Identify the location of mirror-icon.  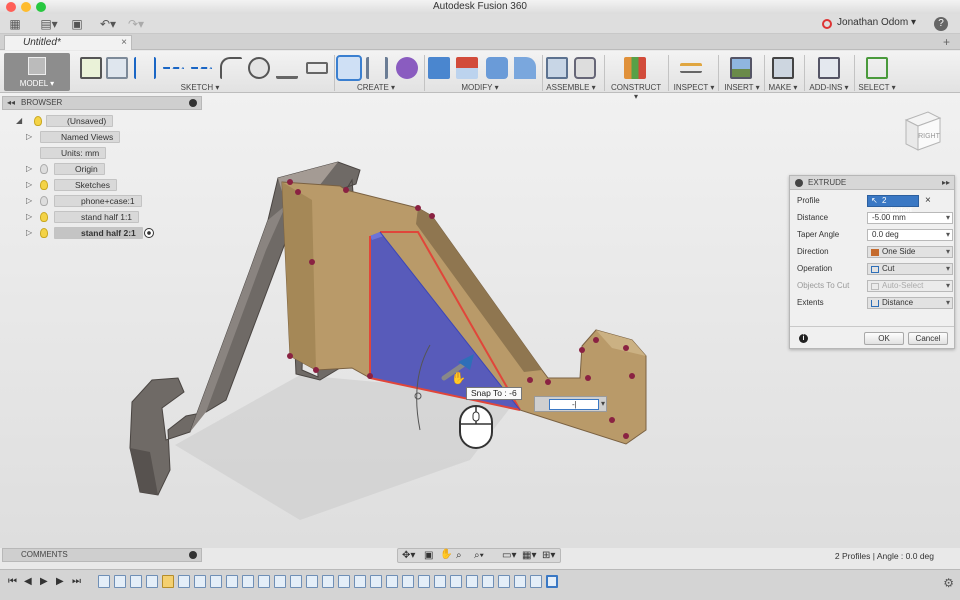
(145, 68).